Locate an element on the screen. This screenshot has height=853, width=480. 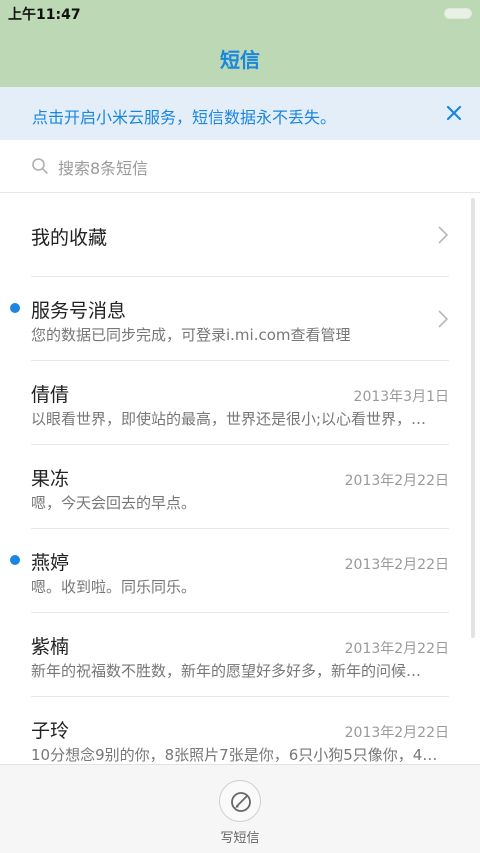
status-bar: 上午11:47 is located at coordinates (240, 13).